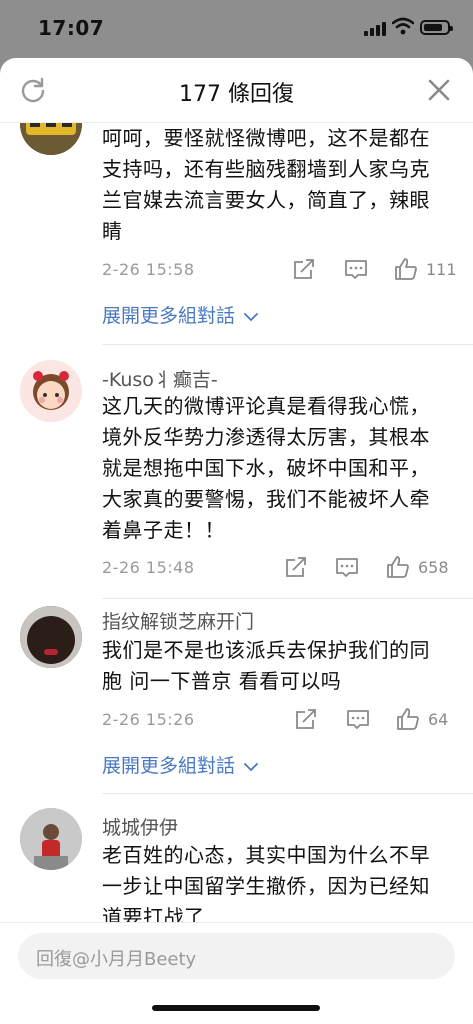 This screenshot has height=1024, width=473. I want to click on status-bar: 17:07, so click(236, 29).